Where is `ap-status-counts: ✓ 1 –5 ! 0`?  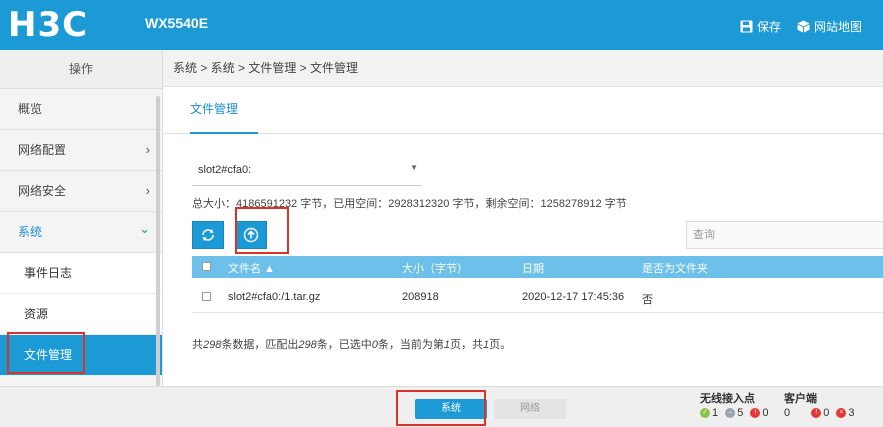 ap-status-counts: ✓ 1 –5 ! 0 is located at coordinates (734, 413).